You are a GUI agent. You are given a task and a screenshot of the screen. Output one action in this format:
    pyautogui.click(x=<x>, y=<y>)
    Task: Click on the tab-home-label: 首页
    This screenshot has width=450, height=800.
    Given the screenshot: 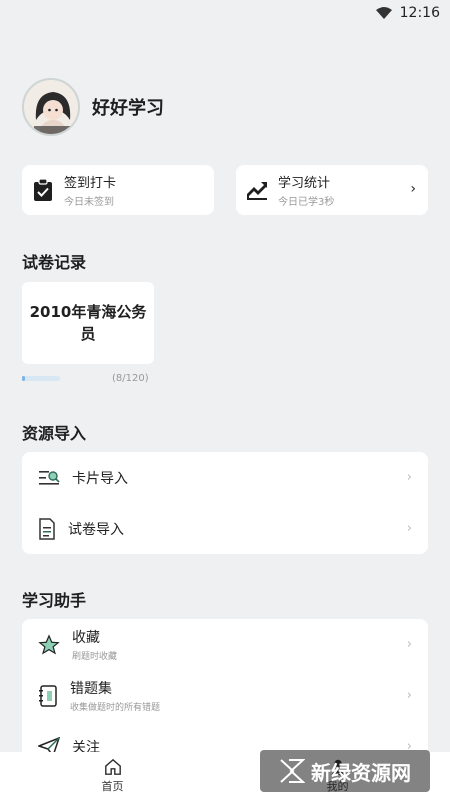 What is the action you would take?
    pyautogui.click(x=112, y=786)
    